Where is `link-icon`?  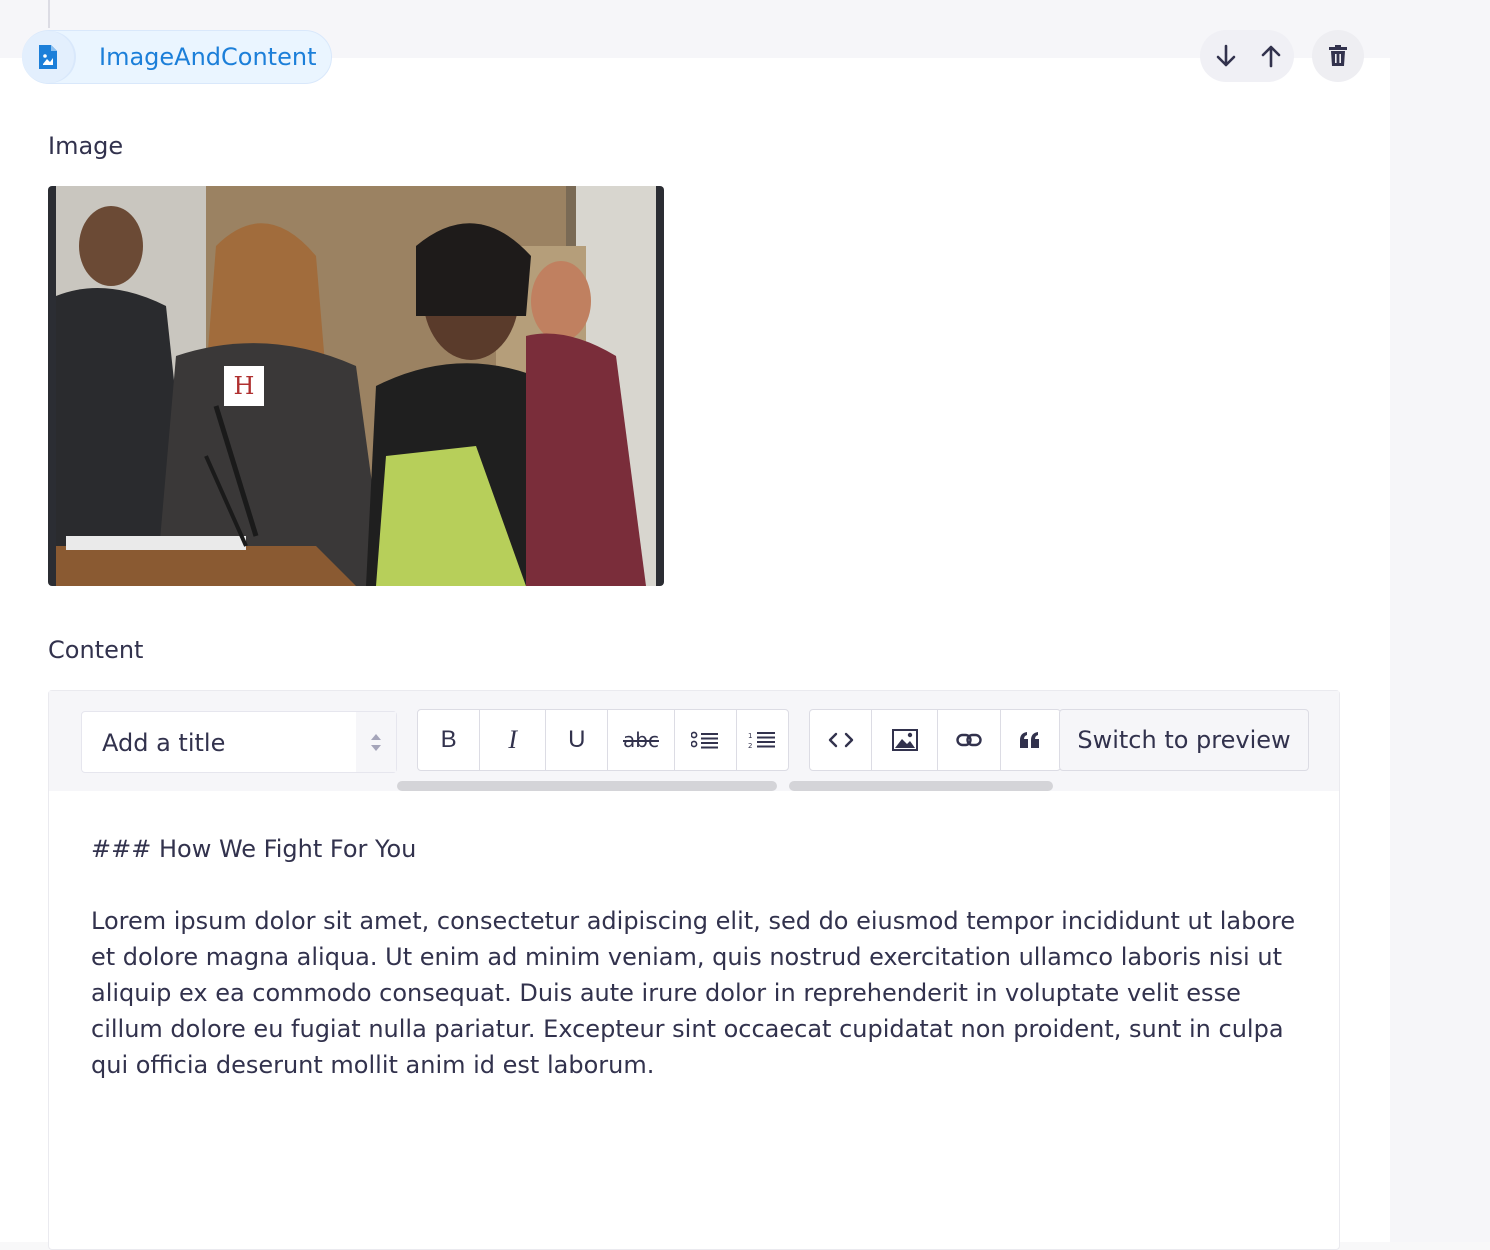 link-icon is located at coordinates (969, 740).